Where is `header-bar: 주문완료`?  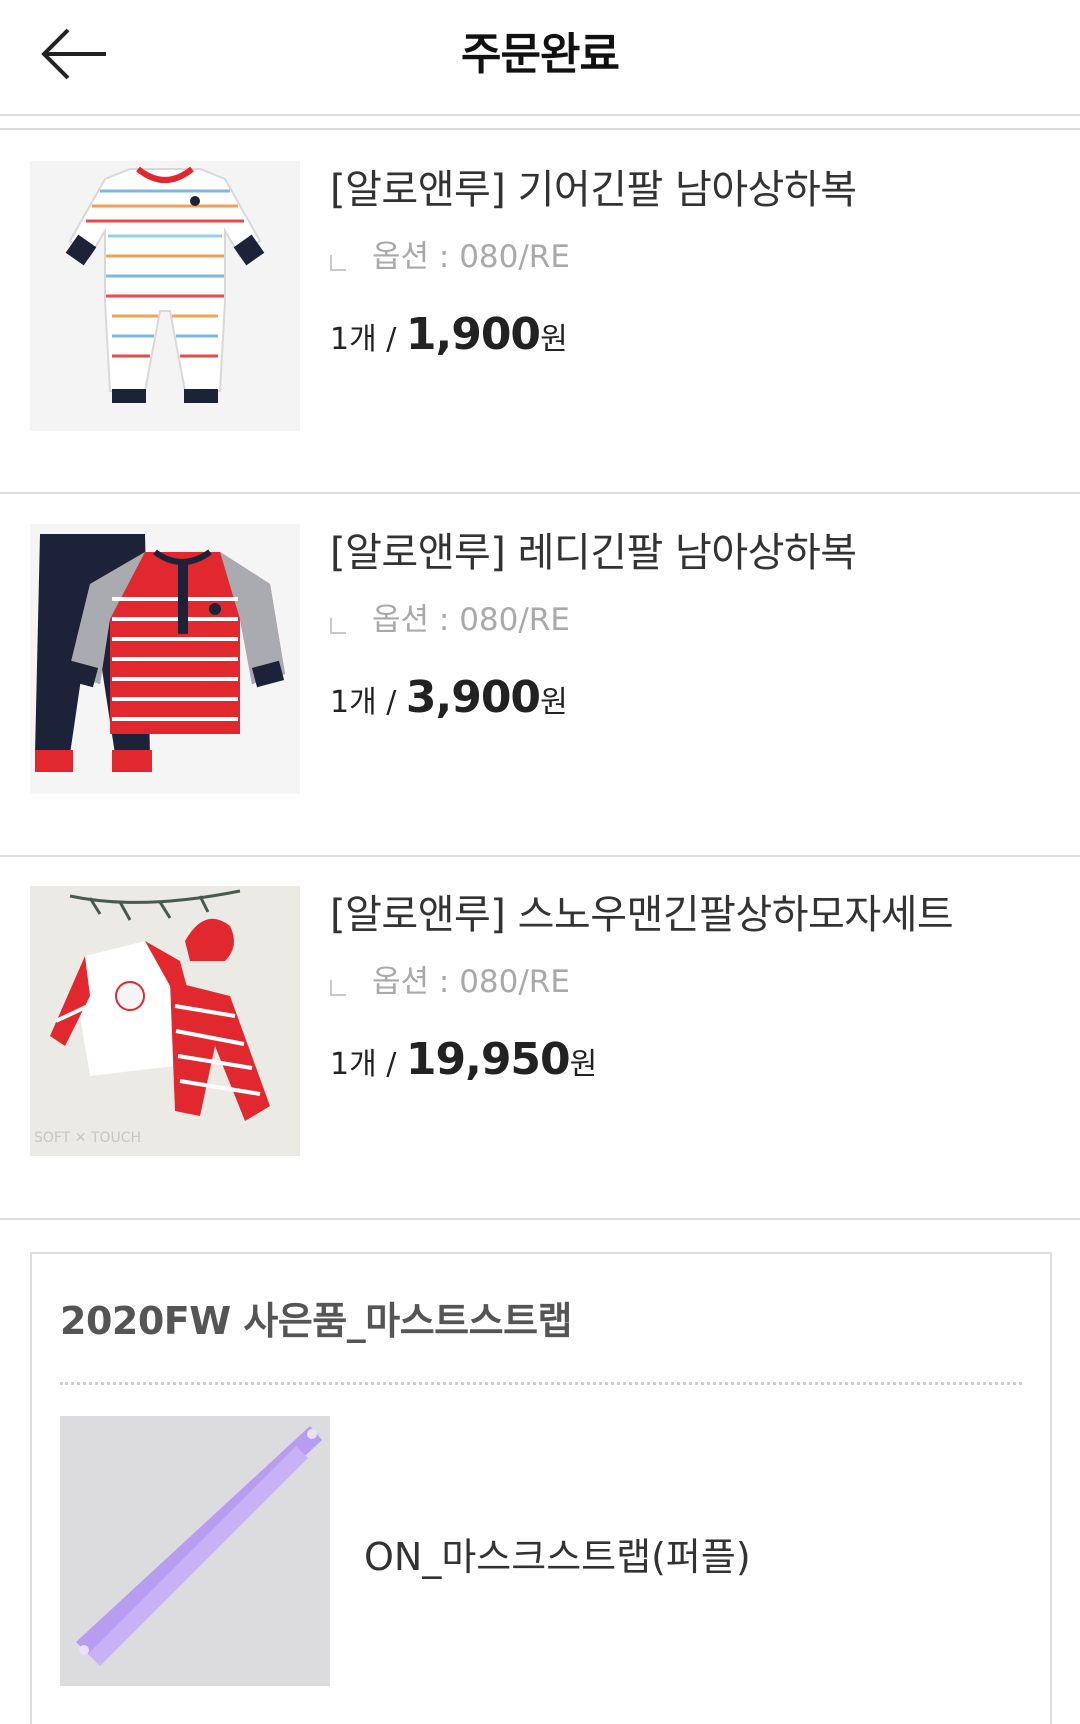 header-bar: 주문완료 is located at coordinates (540, 58).